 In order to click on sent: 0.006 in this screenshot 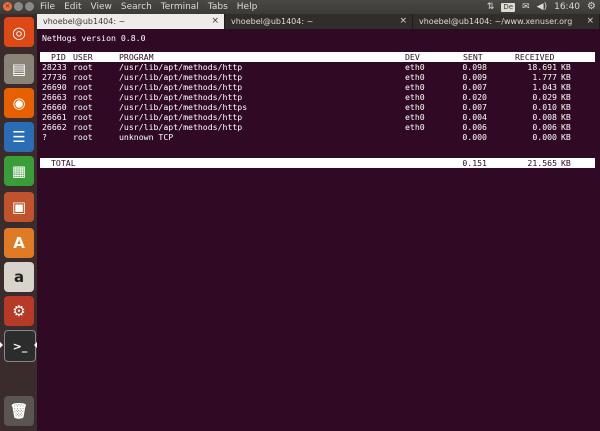, I will do `click(474, 127)`.